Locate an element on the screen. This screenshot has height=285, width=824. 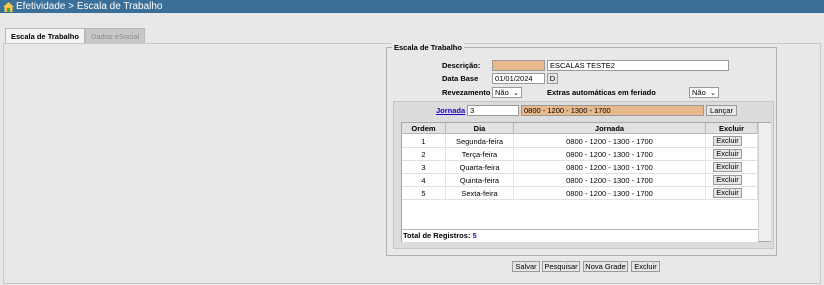
pesquisar-button: Pesquisar is located at coordinates (561, 266).